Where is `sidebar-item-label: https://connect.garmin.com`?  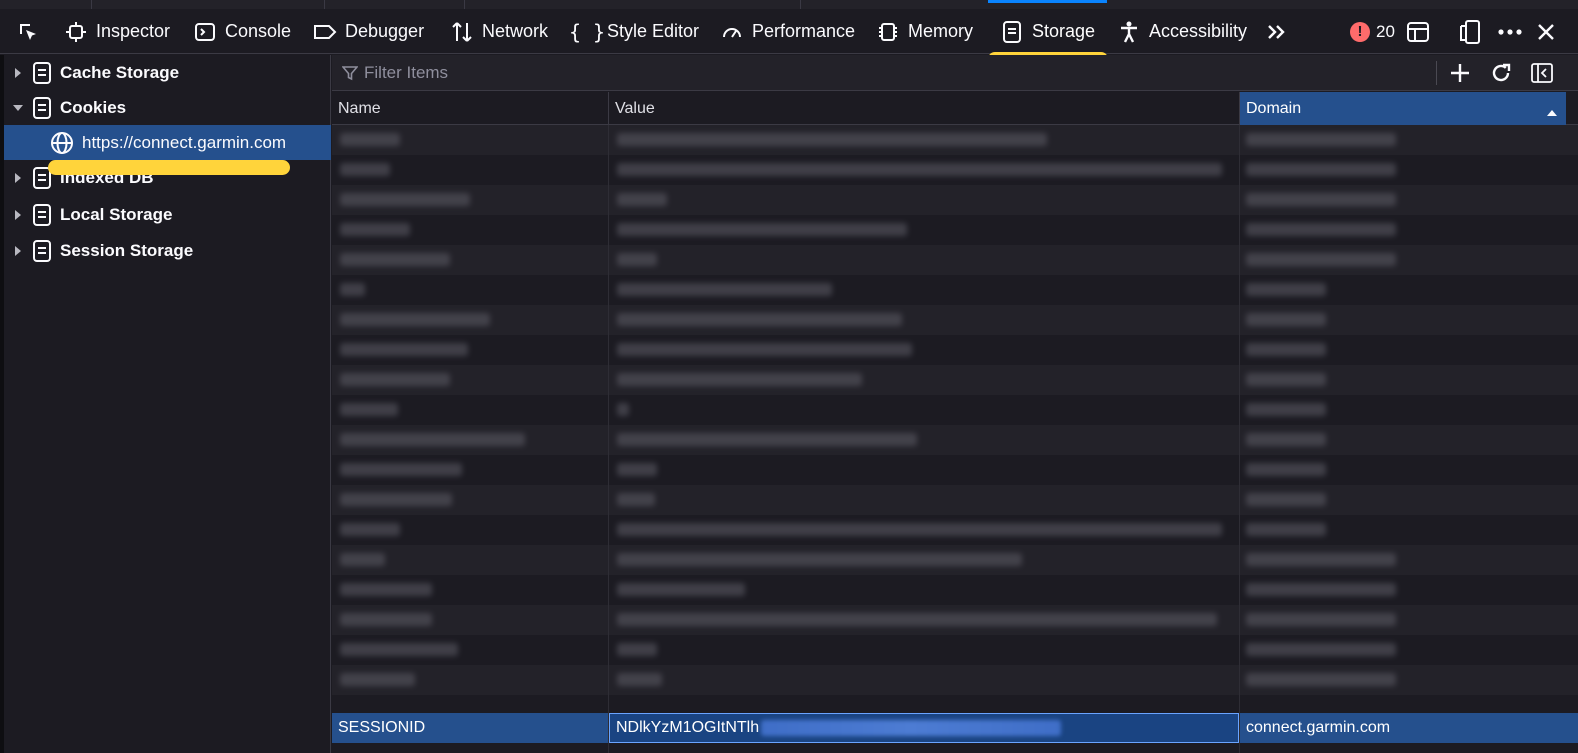
sidebar-item-label: https://connect.garmin.com is located at coordinates (184, 142).